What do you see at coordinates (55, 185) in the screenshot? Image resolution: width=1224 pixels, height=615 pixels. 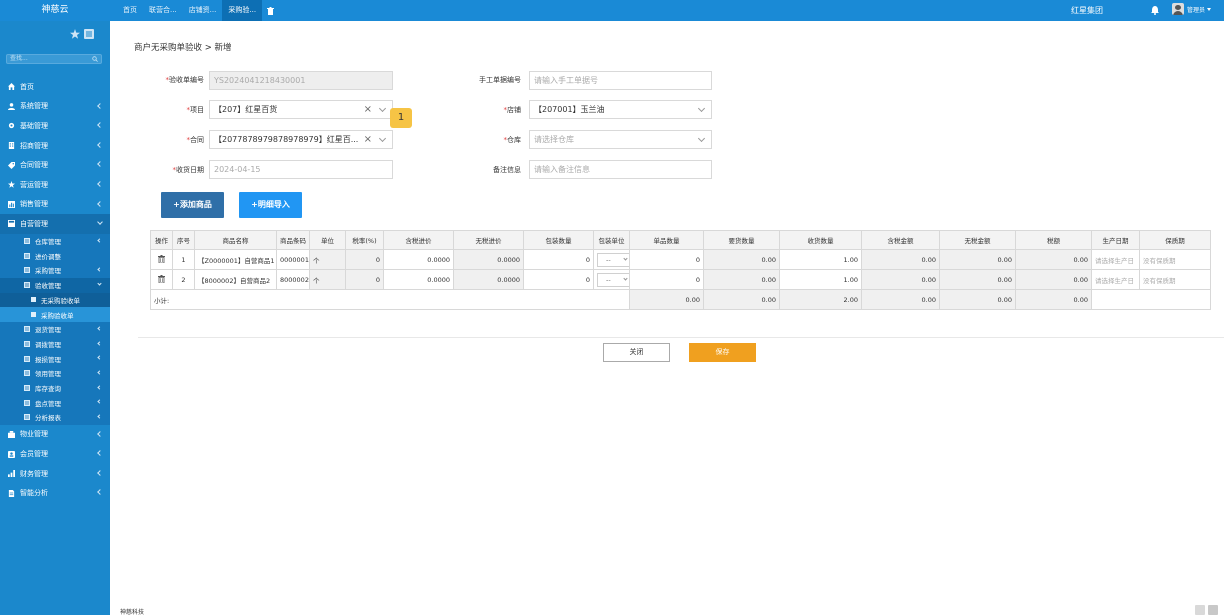 I see `sidebar-item-operation: 营运管理` at bounding box center [55, 185].